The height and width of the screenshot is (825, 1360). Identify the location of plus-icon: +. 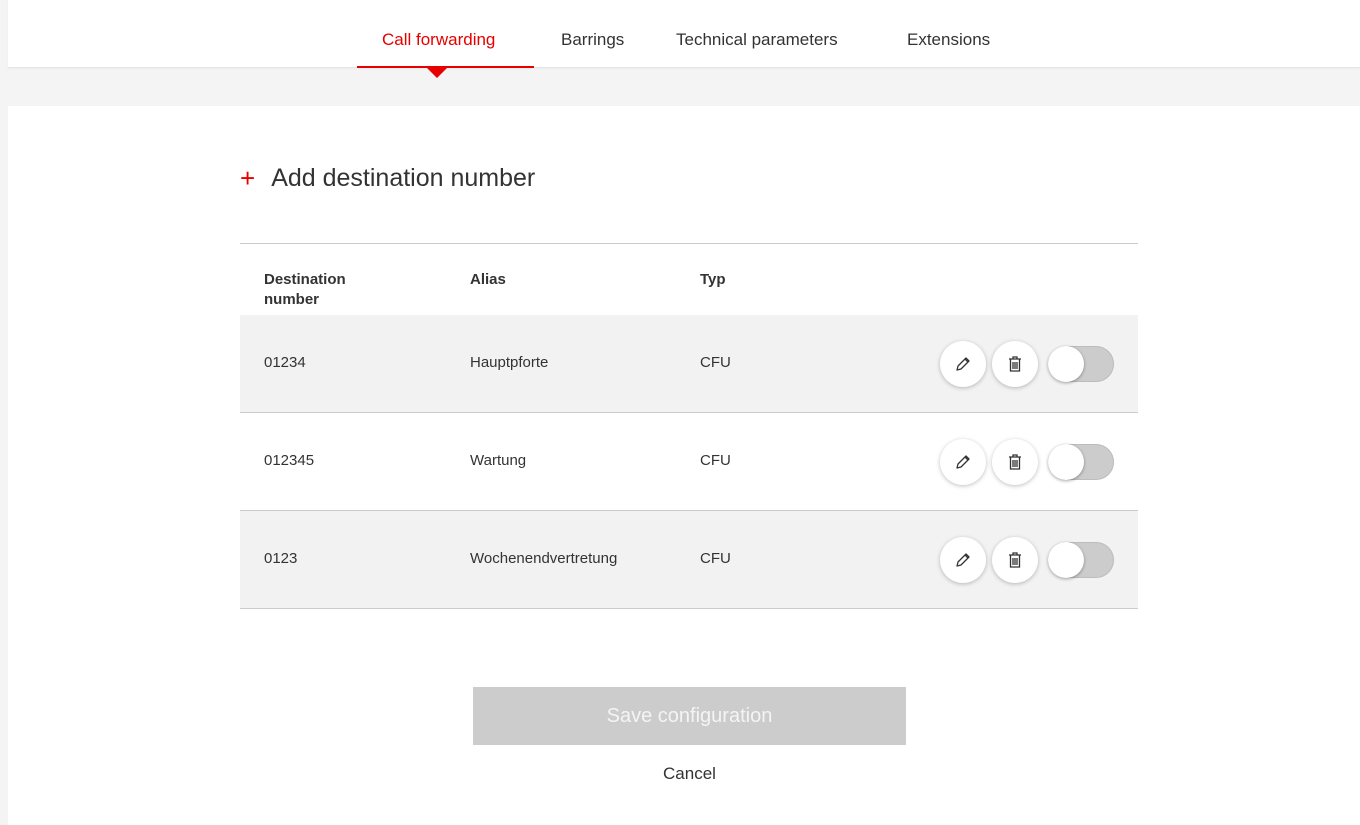
(248, 178).